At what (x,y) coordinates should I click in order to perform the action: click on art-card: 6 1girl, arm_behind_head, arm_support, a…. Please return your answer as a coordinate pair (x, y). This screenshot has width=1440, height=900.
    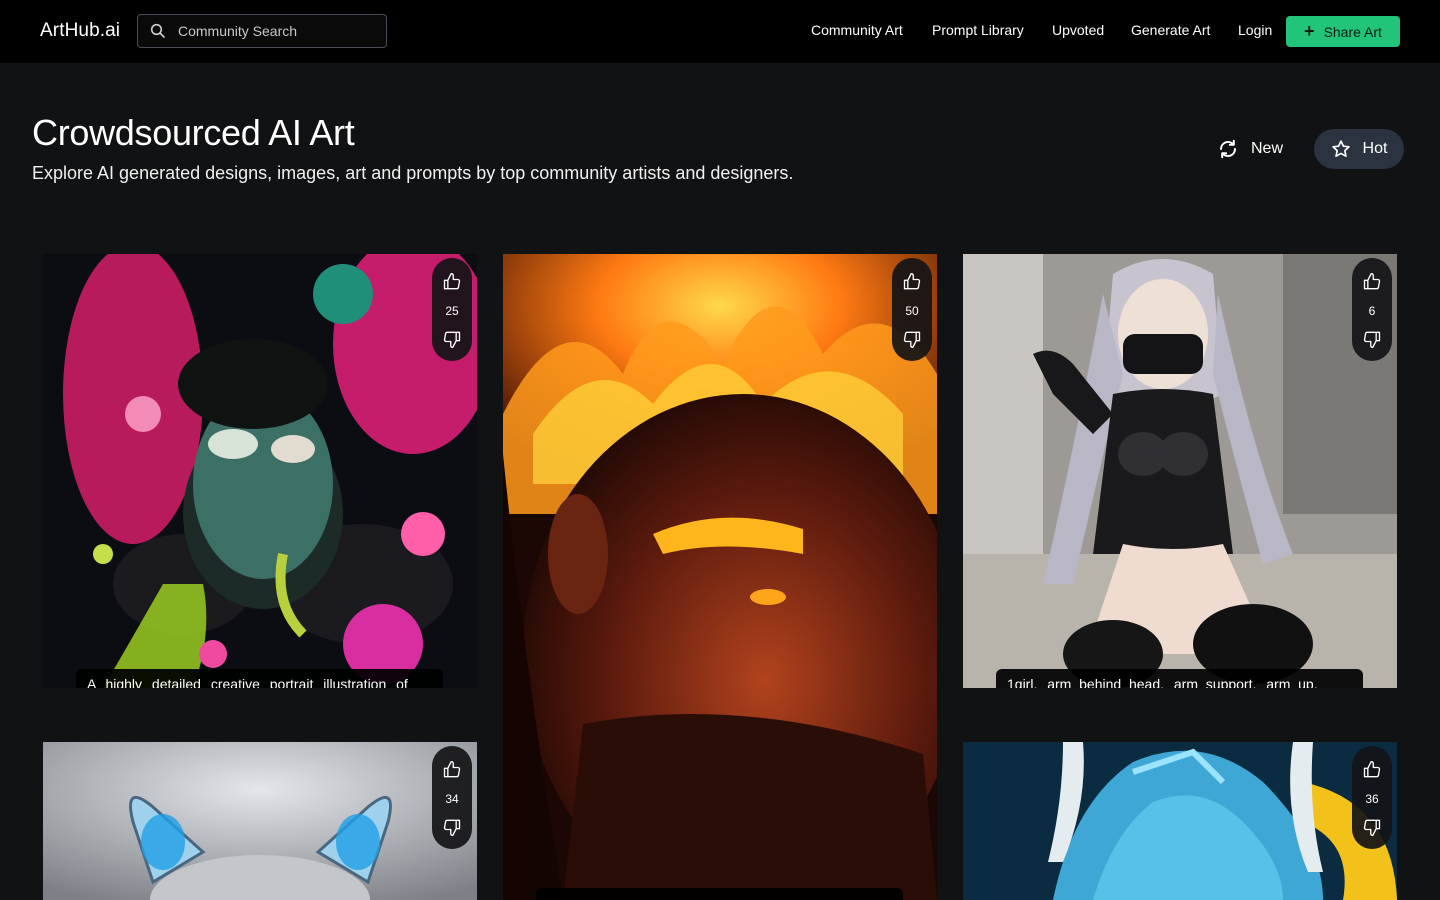
    Looking at the image, I should click on (1180, 471).